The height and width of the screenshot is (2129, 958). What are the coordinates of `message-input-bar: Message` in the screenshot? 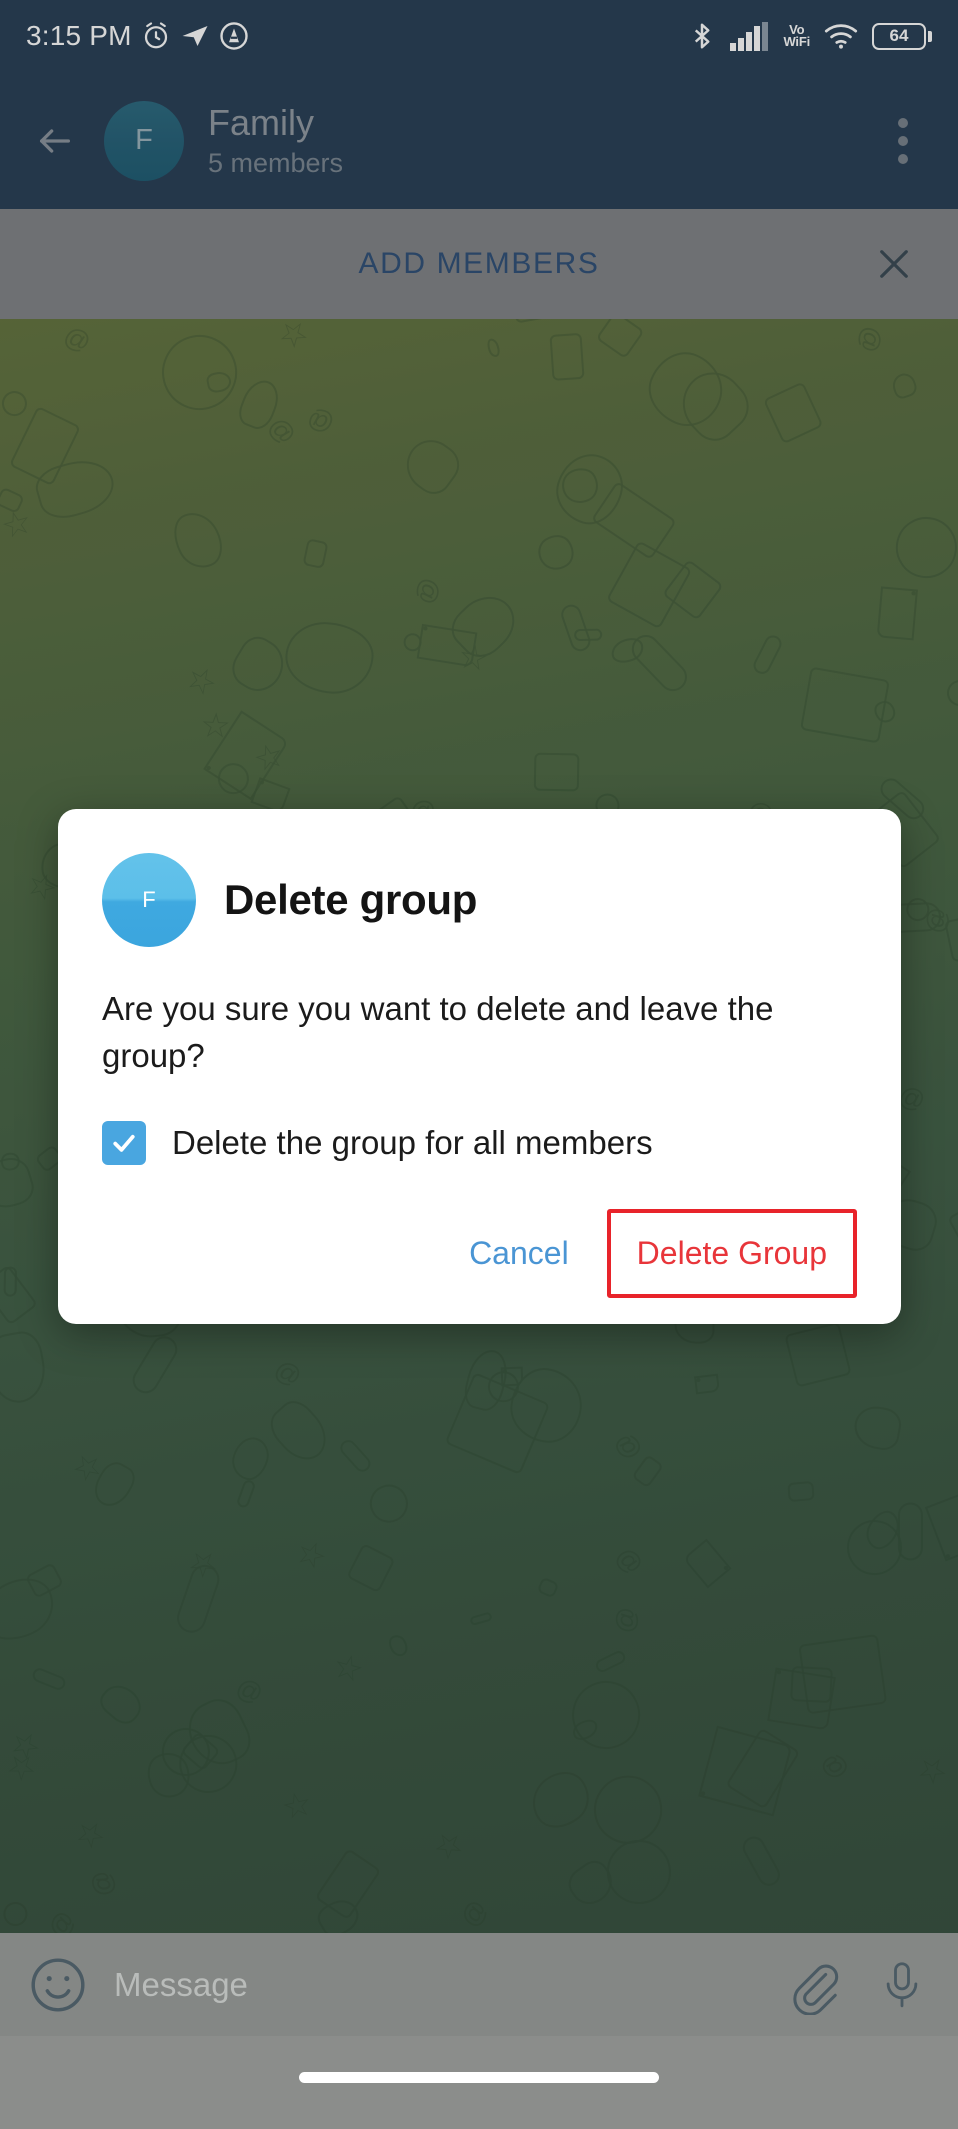 It's located at (479, 1984).